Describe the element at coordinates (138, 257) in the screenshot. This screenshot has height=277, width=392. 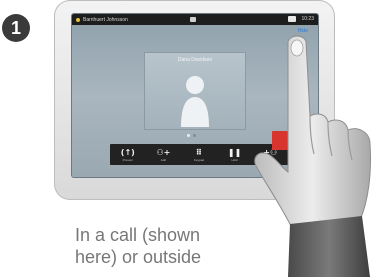
I see `caption-line-2: here) or outside` at that location.